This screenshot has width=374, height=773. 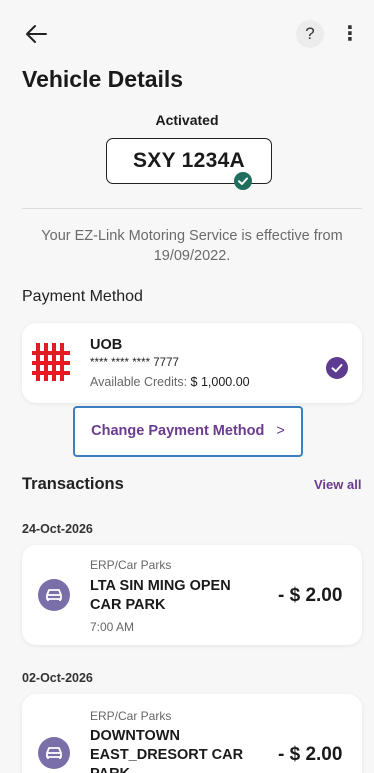 What do you see at coordinates (178, 431) in the screenshot?
I see `change-payment-label: Change Payment Method` at bounding box center [178, 431].